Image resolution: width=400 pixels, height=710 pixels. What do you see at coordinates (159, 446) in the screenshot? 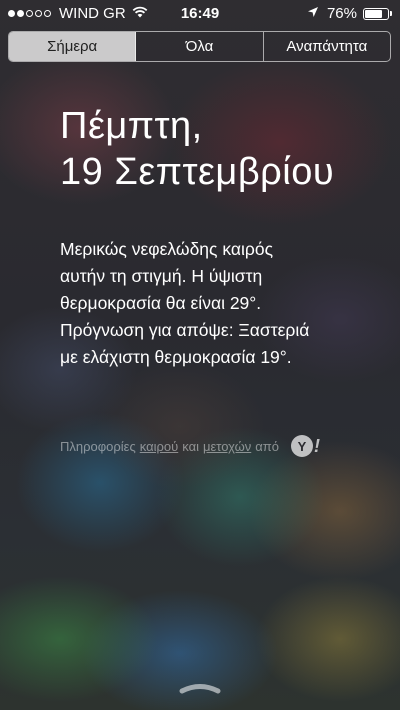
I see `weather-link: καιρού` at bounding box center [159, 446].